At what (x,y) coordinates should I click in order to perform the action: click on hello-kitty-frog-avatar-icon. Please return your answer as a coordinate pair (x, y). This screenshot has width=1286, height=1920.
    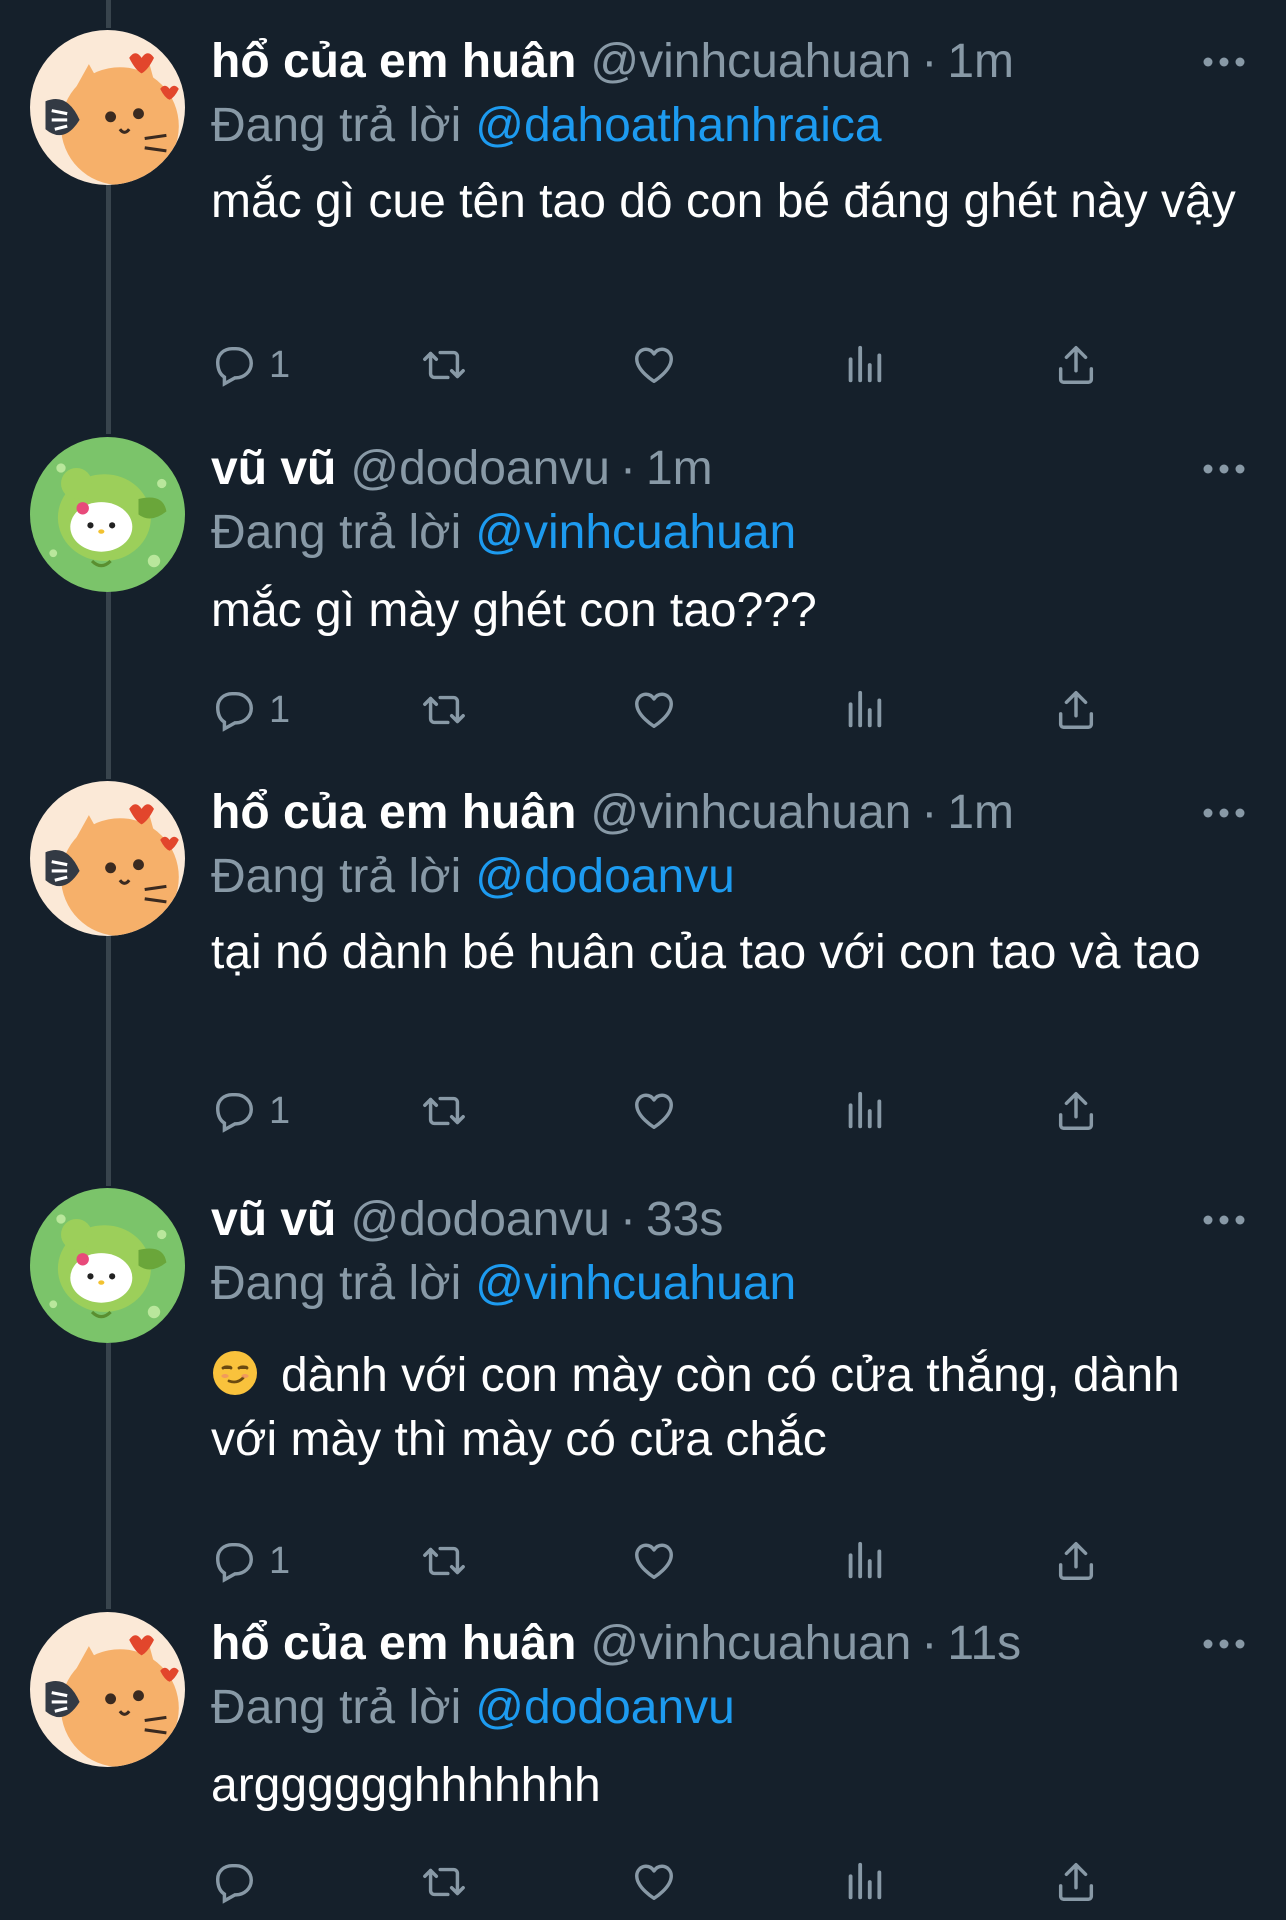
    Looking at the image, I should click on (107, 514).